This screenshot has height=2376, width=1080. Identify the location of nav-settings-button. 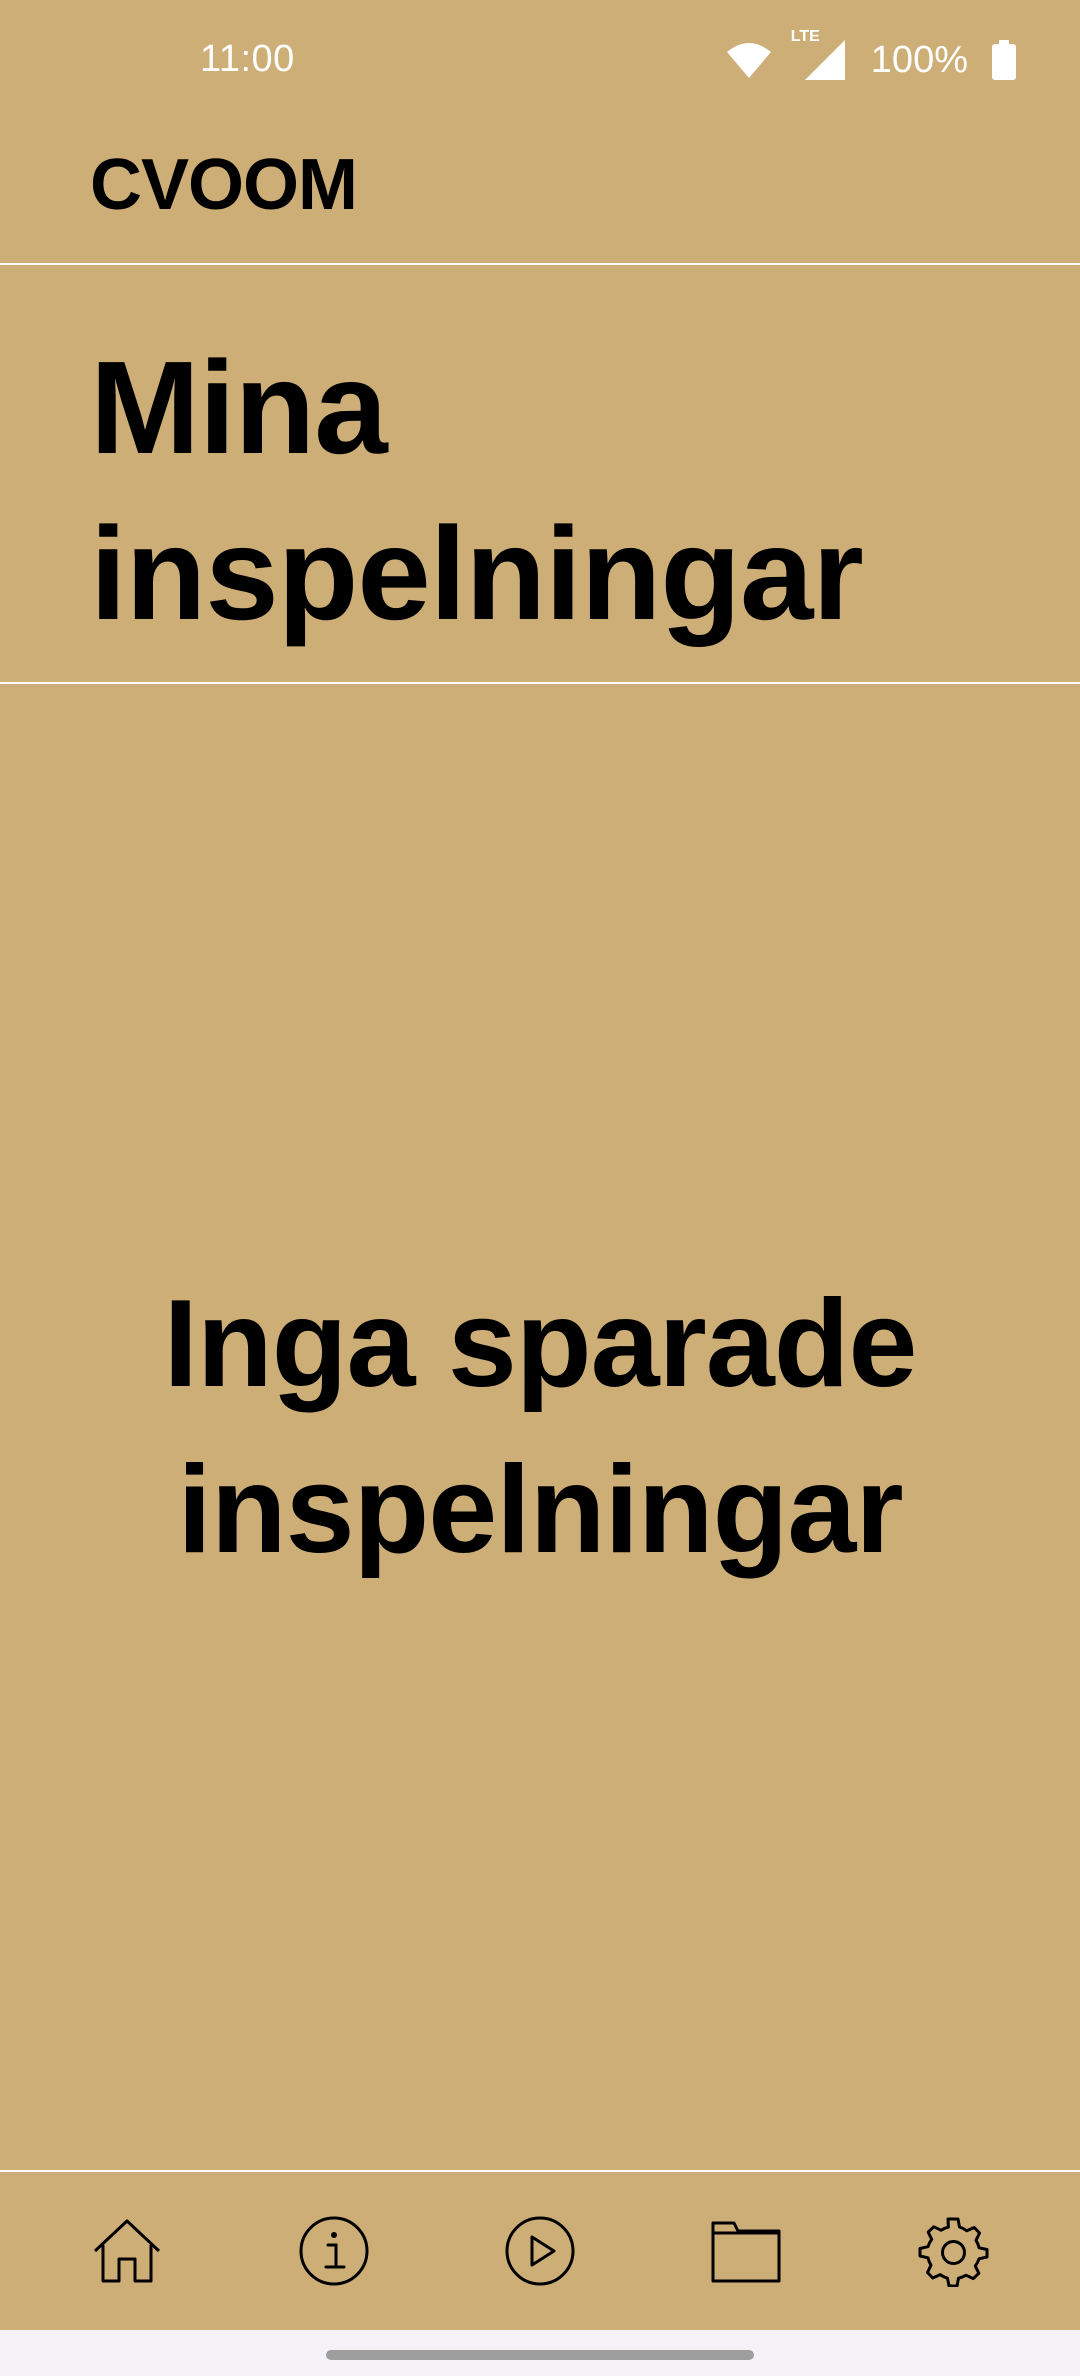
(953, 2251).